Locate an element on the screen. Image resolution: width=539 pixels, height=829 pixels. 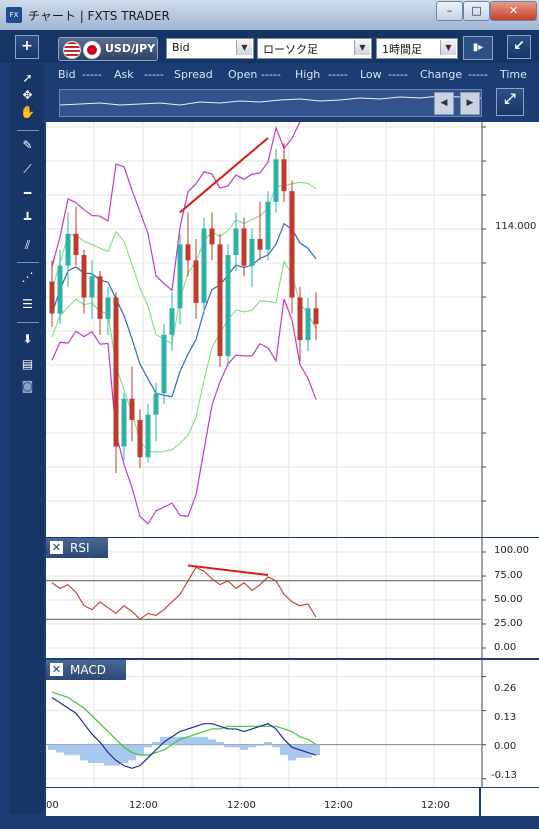
rsi-title: RSI is located at coordinates (80, 548).